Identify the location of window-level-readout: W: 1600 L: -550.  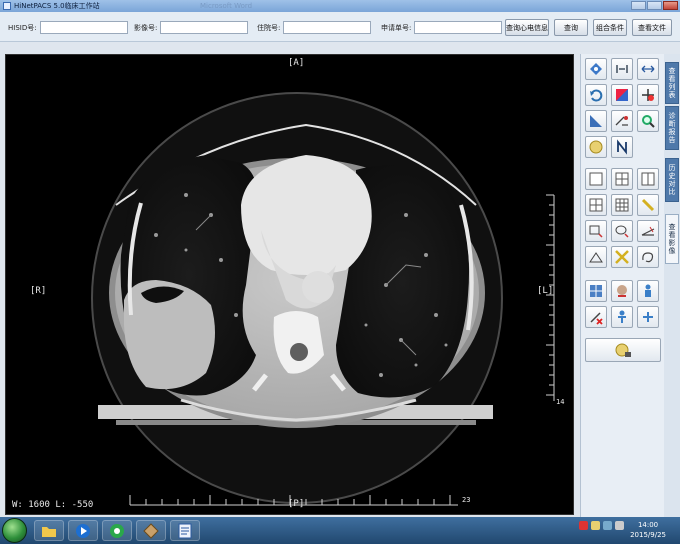
(53, 505).